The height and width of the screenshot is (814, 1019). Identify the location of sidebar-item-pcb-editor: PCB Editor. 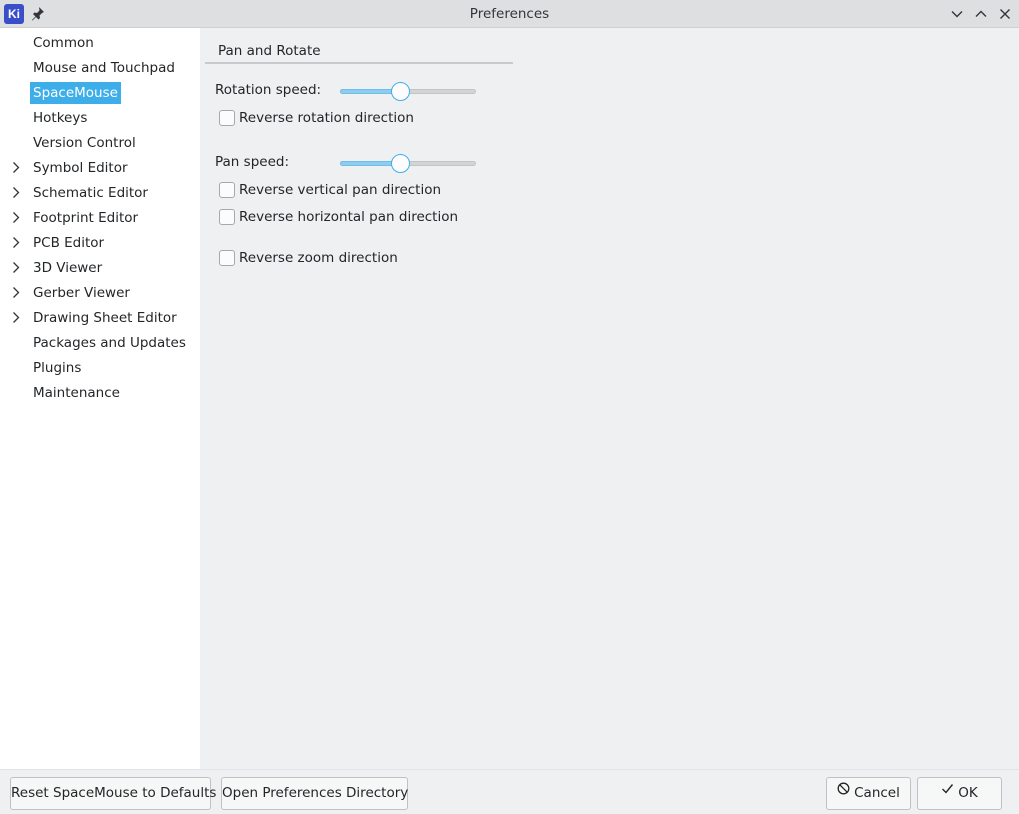
(100, 242).